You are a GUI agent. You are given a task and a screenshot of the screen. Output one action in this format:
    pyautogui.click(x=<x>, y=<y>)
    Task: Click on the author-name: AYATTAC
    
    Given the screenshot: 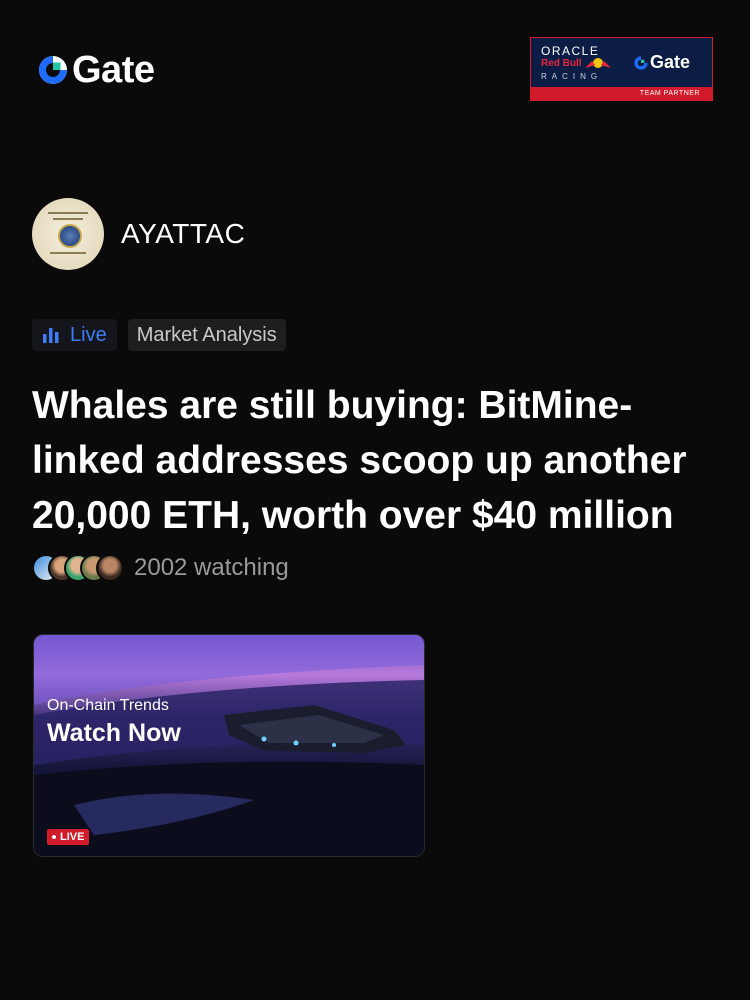 What is the action you would take?
    pyautogui.click(x=183, y=234)
    